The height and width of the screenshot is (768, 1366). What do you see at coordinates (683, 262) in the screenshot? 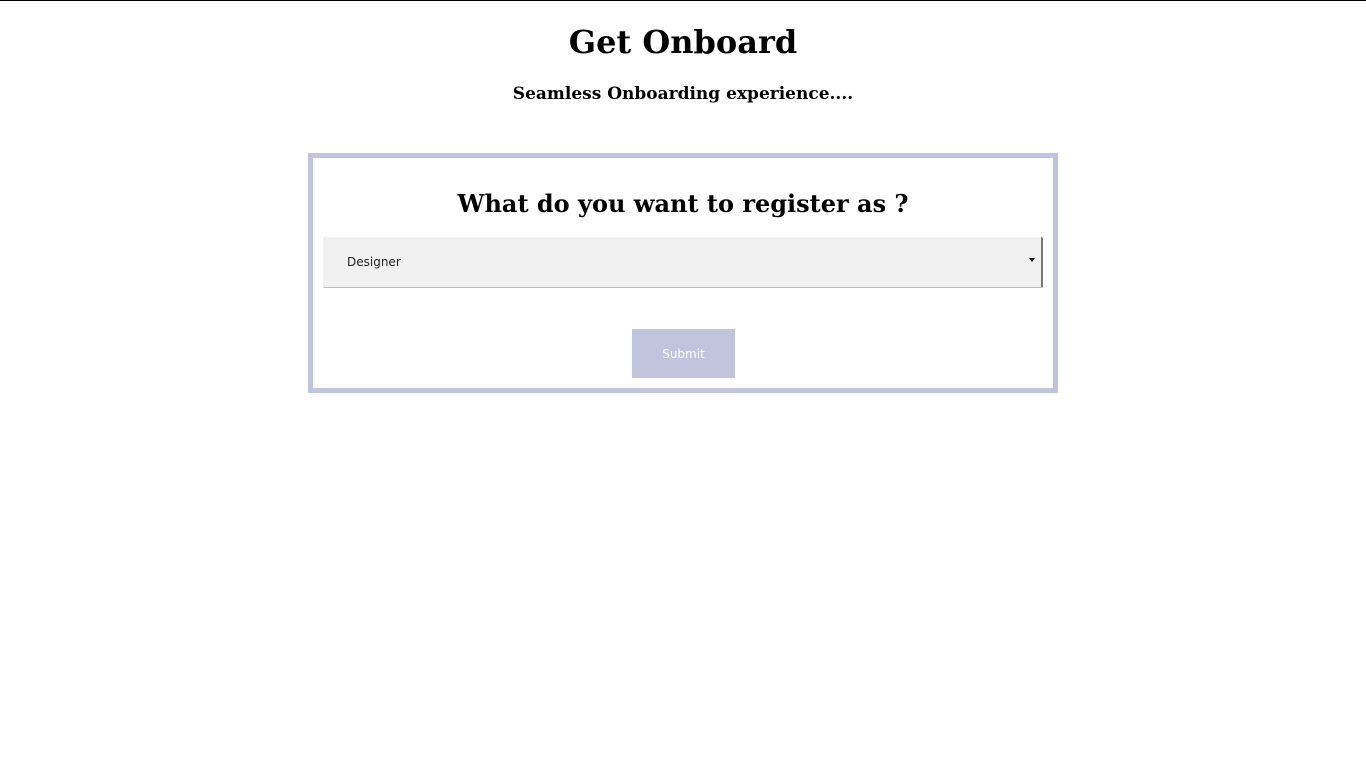
I see `role-select: Designer` at bounding box center [683, 262].